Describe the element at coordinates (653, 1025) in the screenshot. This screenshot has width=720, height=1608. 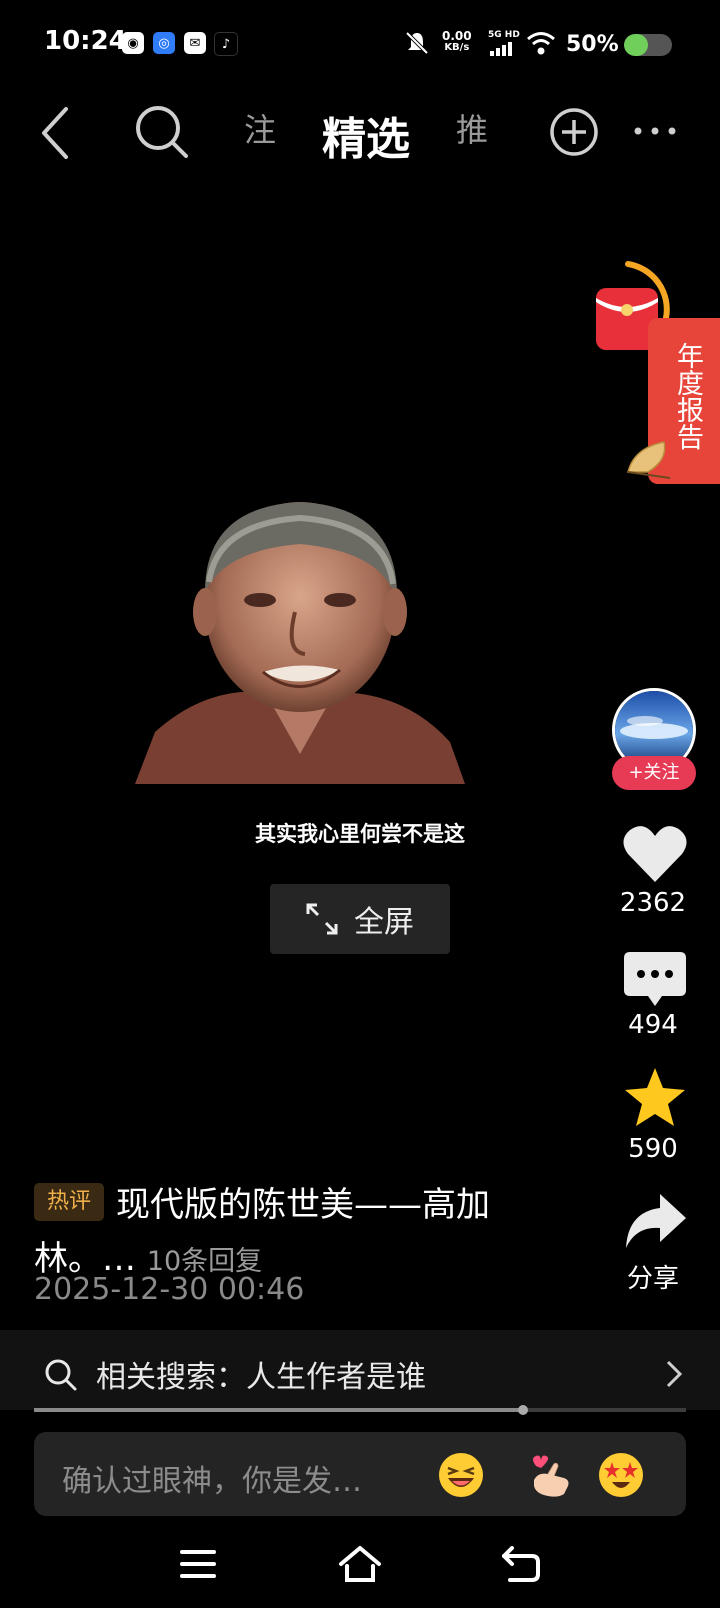
I see `comment-count: 494` at that location.